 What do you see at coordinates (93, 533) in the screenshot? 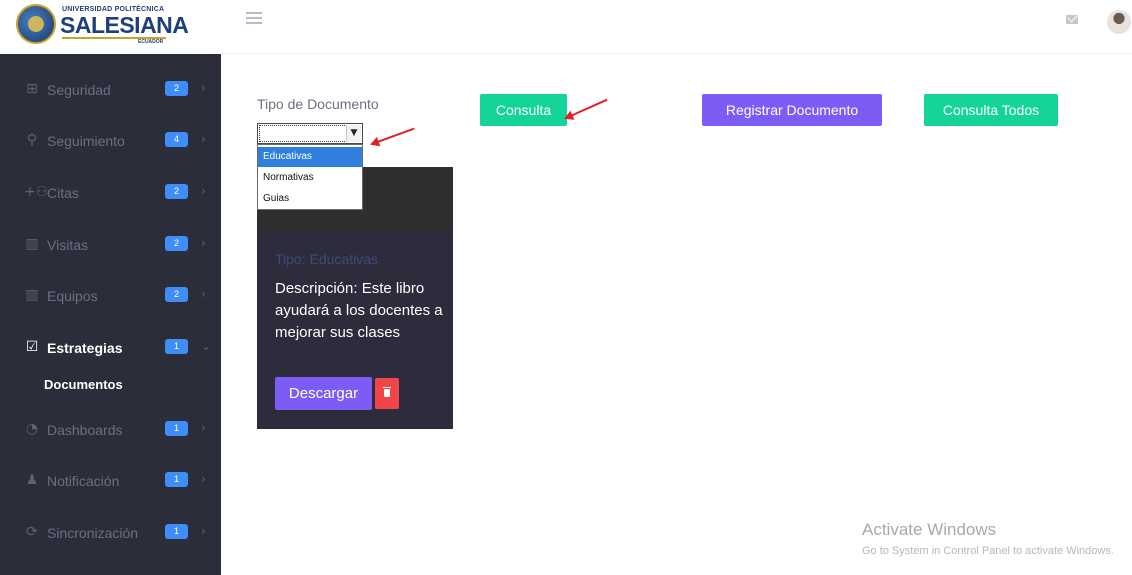
I see `sidebar-item-label: Sincronización` at bounding box center [93, 533].